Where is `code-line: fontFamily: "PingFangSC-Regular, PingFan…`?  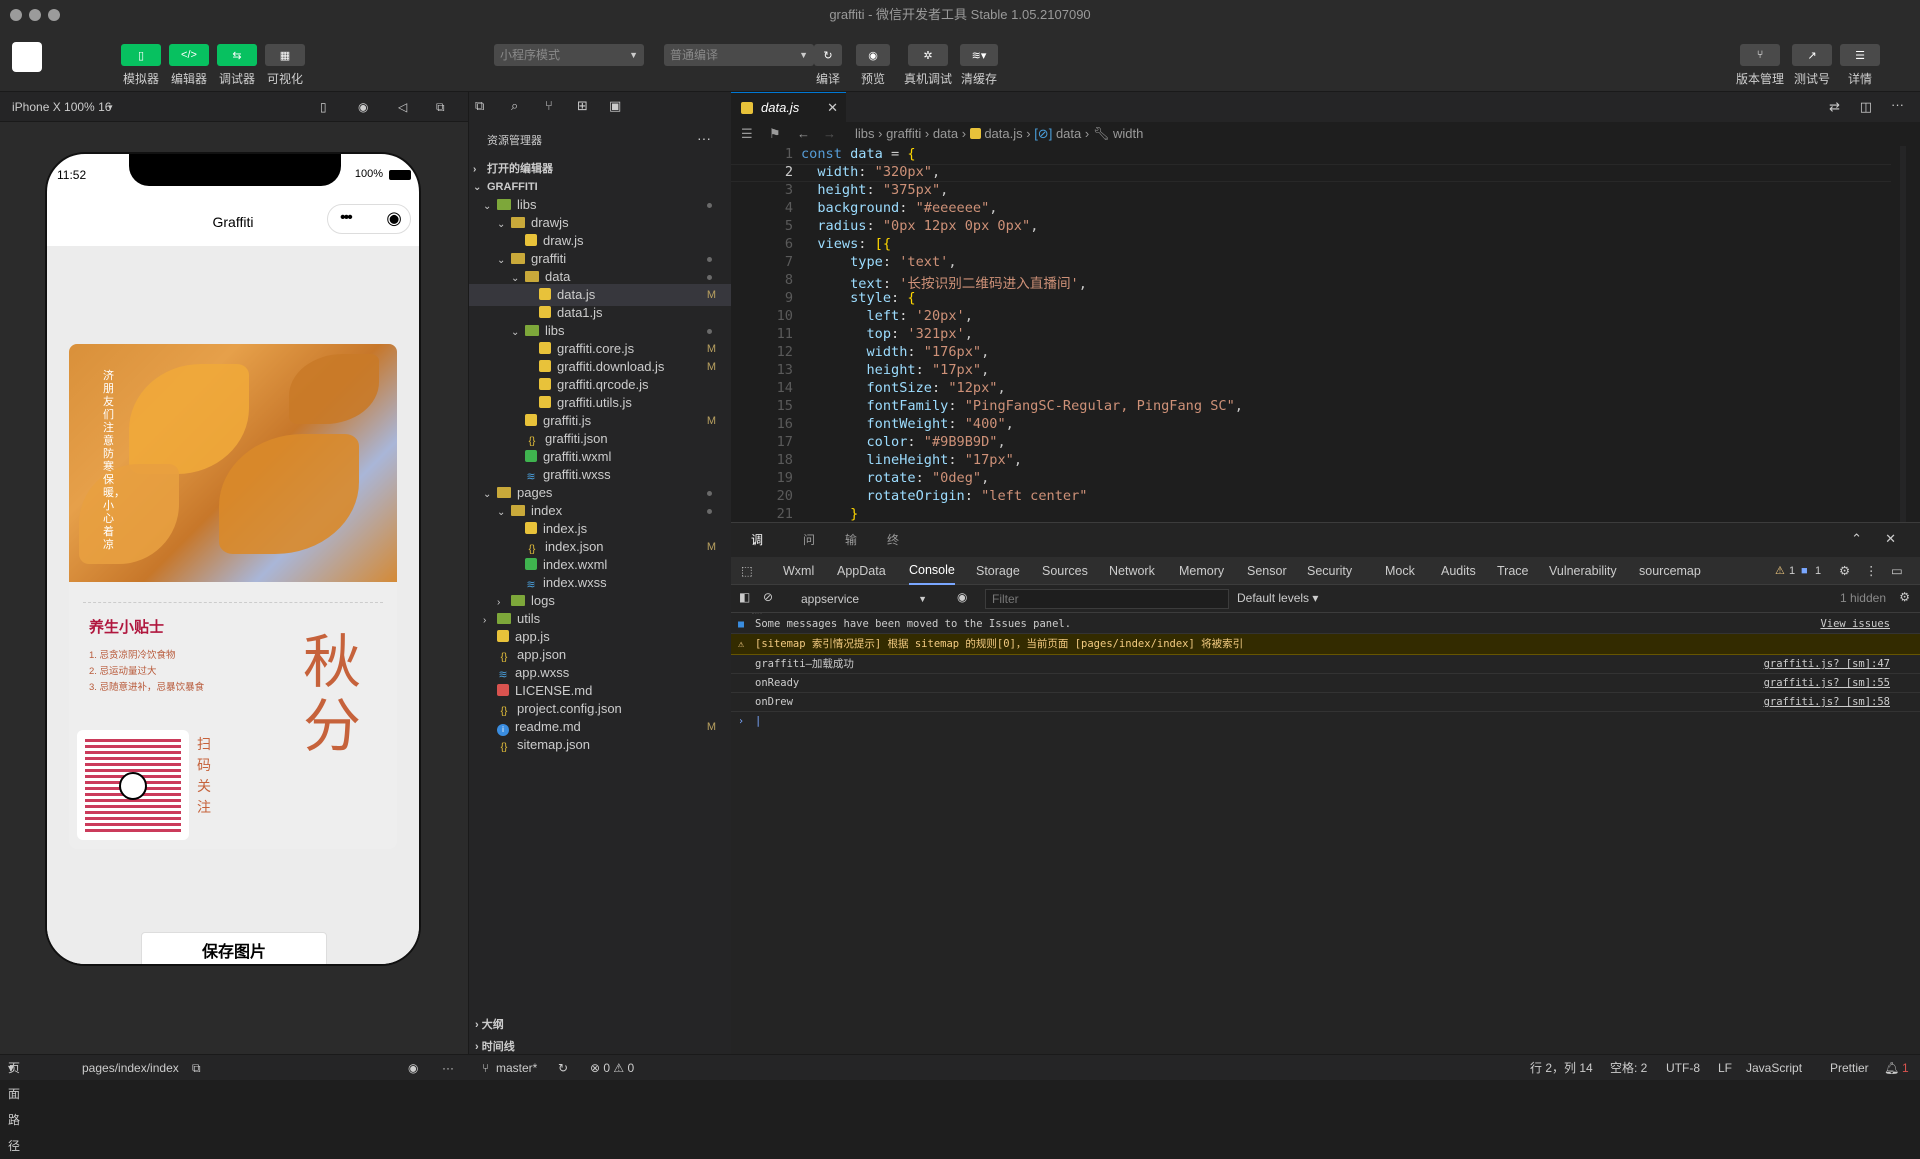 code-line: fontFamily: "PingFangSC-Regular, PingFan… is located at coordinates (1021, 406).